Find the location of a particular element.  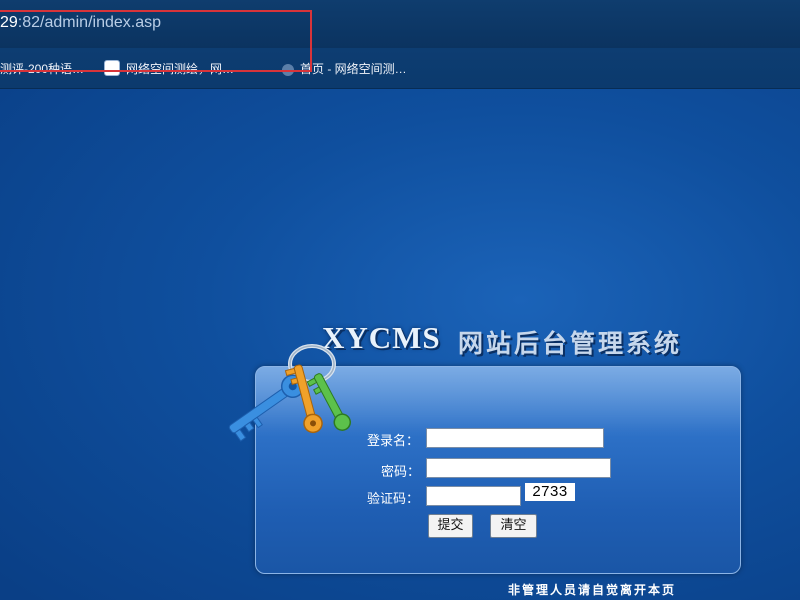

footer-note: 非管理人员请自觉离开本页 is located at coordinates (592, 590).